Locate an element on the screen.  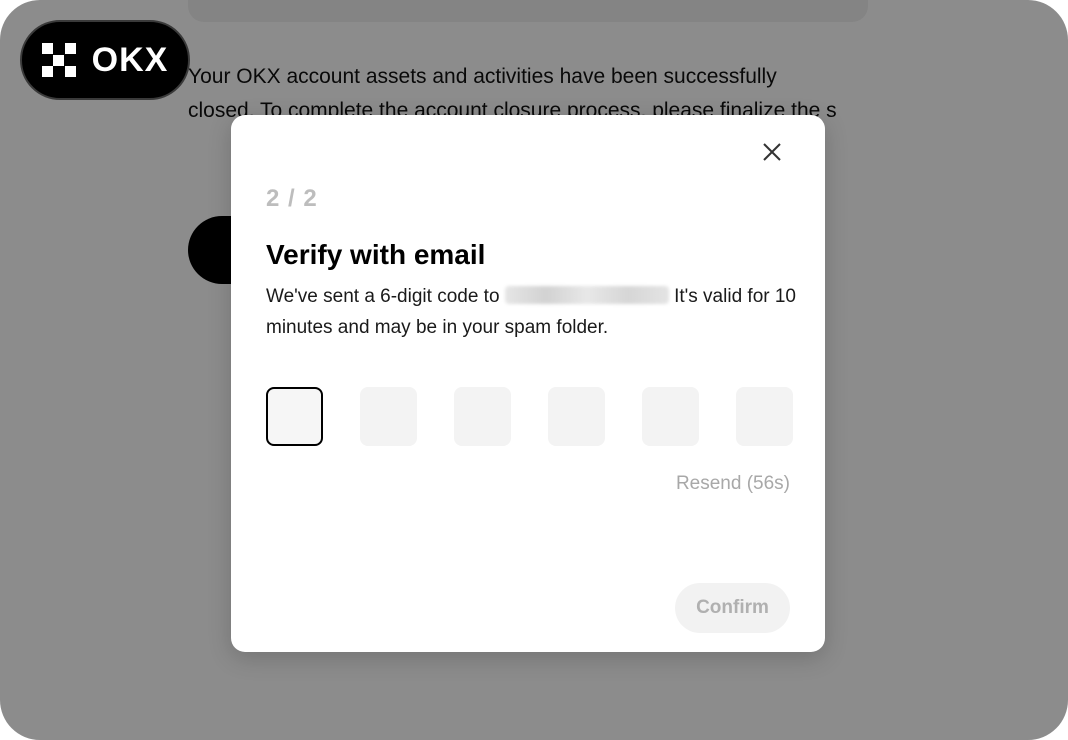
verification-code-inputs is located at coordinates (529, 416).